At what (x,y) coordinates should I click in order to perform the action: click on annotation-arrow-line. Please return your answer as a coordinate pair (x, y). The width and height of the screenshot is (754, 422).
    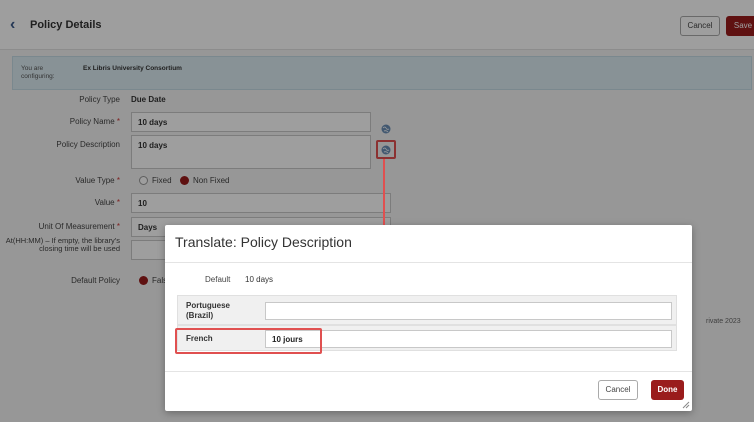
    Looking at the image, I should click on (384, 193).